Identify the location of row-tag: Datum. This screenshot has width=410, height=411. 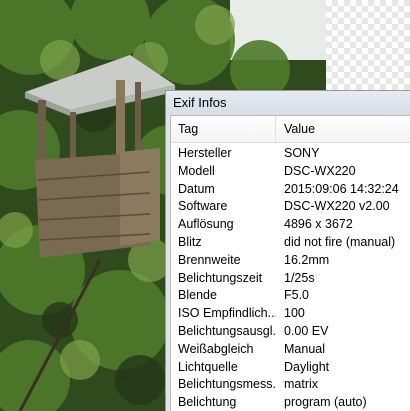
(196, 188).